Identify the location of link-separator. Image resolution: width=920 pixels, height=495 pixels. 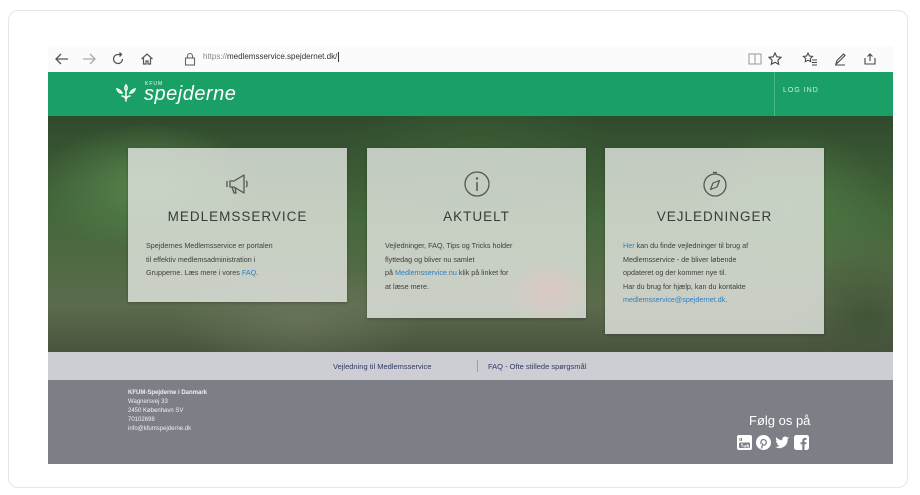
(477, 366).